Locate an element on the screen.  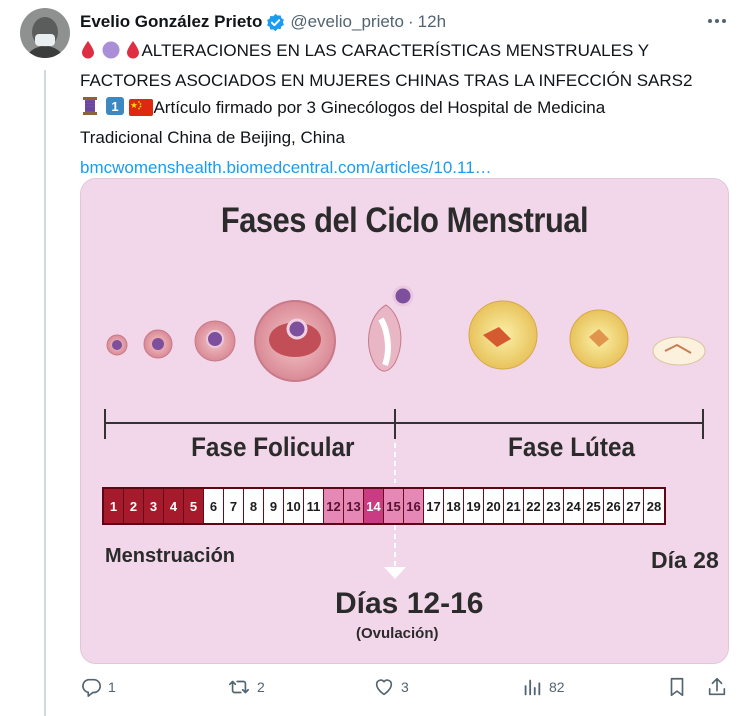
heart-icon is located at coordinates (384, 687).